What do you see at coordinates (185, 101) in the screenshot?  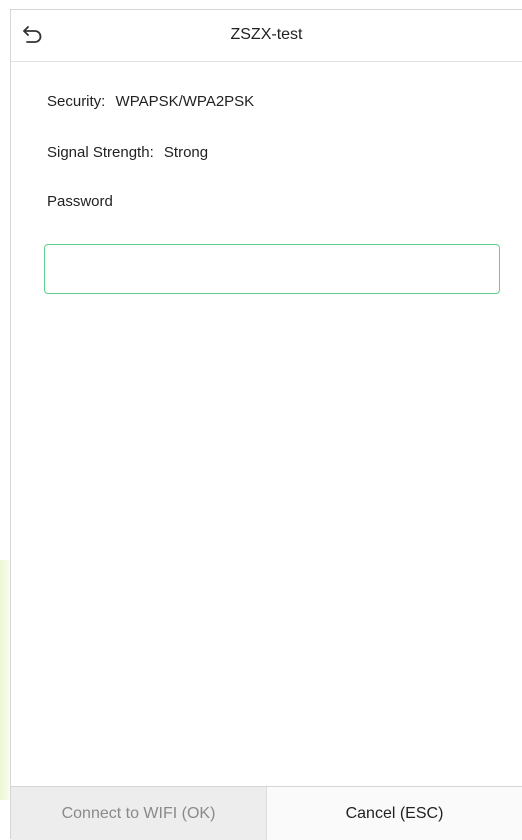 I see `security-value: WPAPSK/WPA2PSK` at bounding box center [185, 101].